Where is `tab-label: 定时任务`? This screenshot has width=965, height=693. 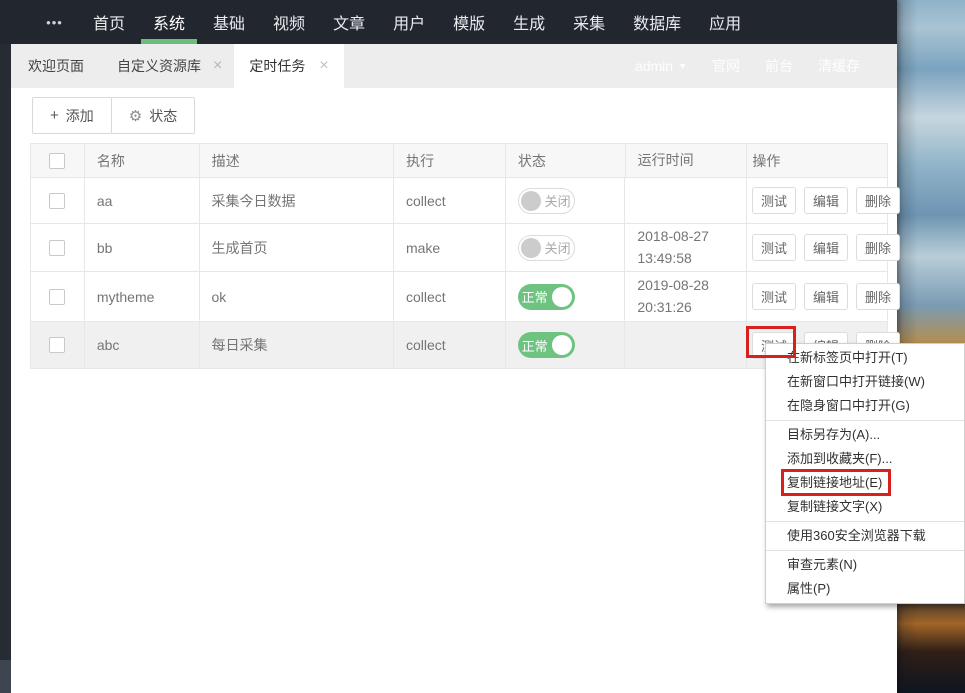
tab-label: 定时任务 is located at coordinates (277, 66).